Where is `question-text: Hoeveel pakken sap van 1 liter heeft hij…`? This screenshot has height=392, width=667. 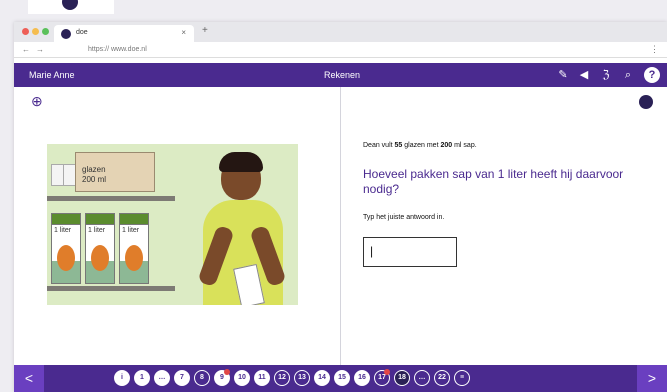 question-text: Hoeveel pakken sap van 1 liter heeft hij… is located at coordinates (493, 181).